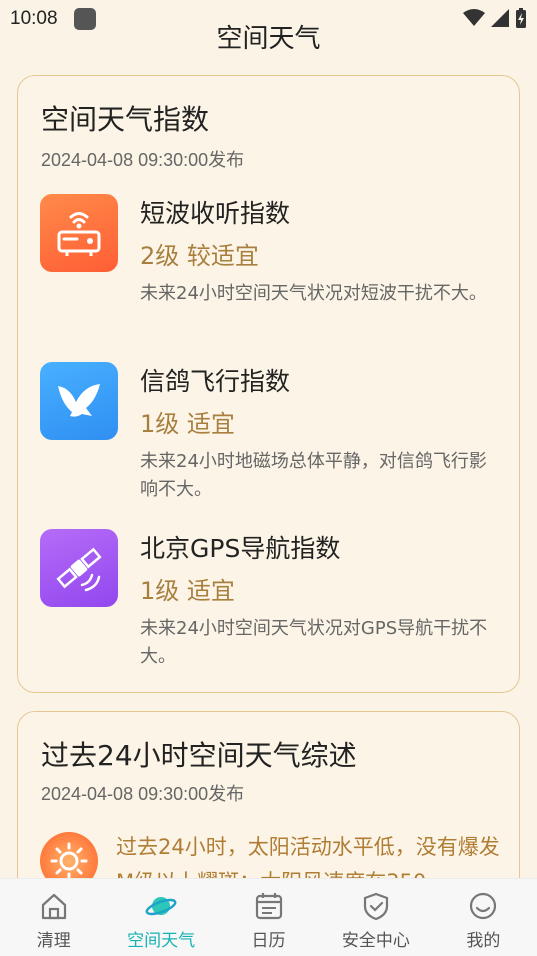 The width and height of the screenshot is (537, 956). Describe the element at coordinates (79, 568) in the screenshot. I see `satellite-icon` at that location.